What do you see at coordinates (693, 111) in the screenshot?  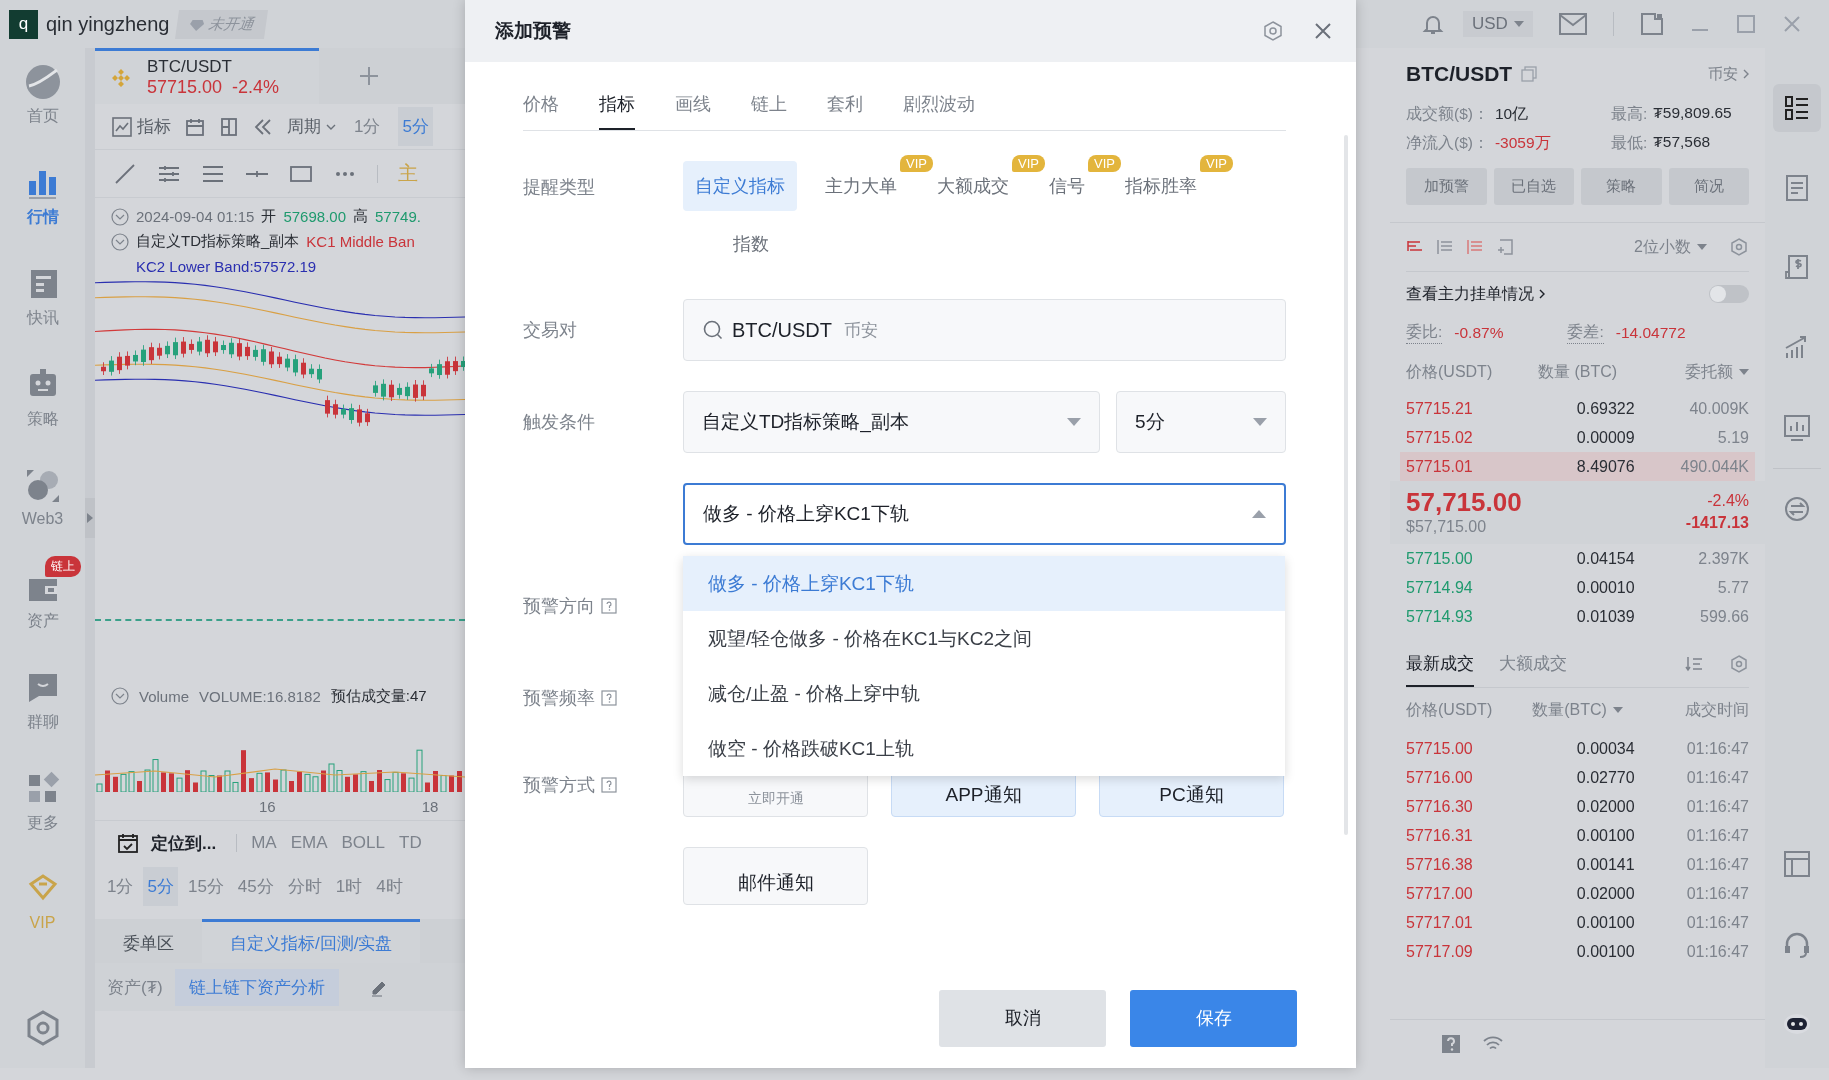 I see `alert-type-tab: 画线` at bounding box center [693, 111].